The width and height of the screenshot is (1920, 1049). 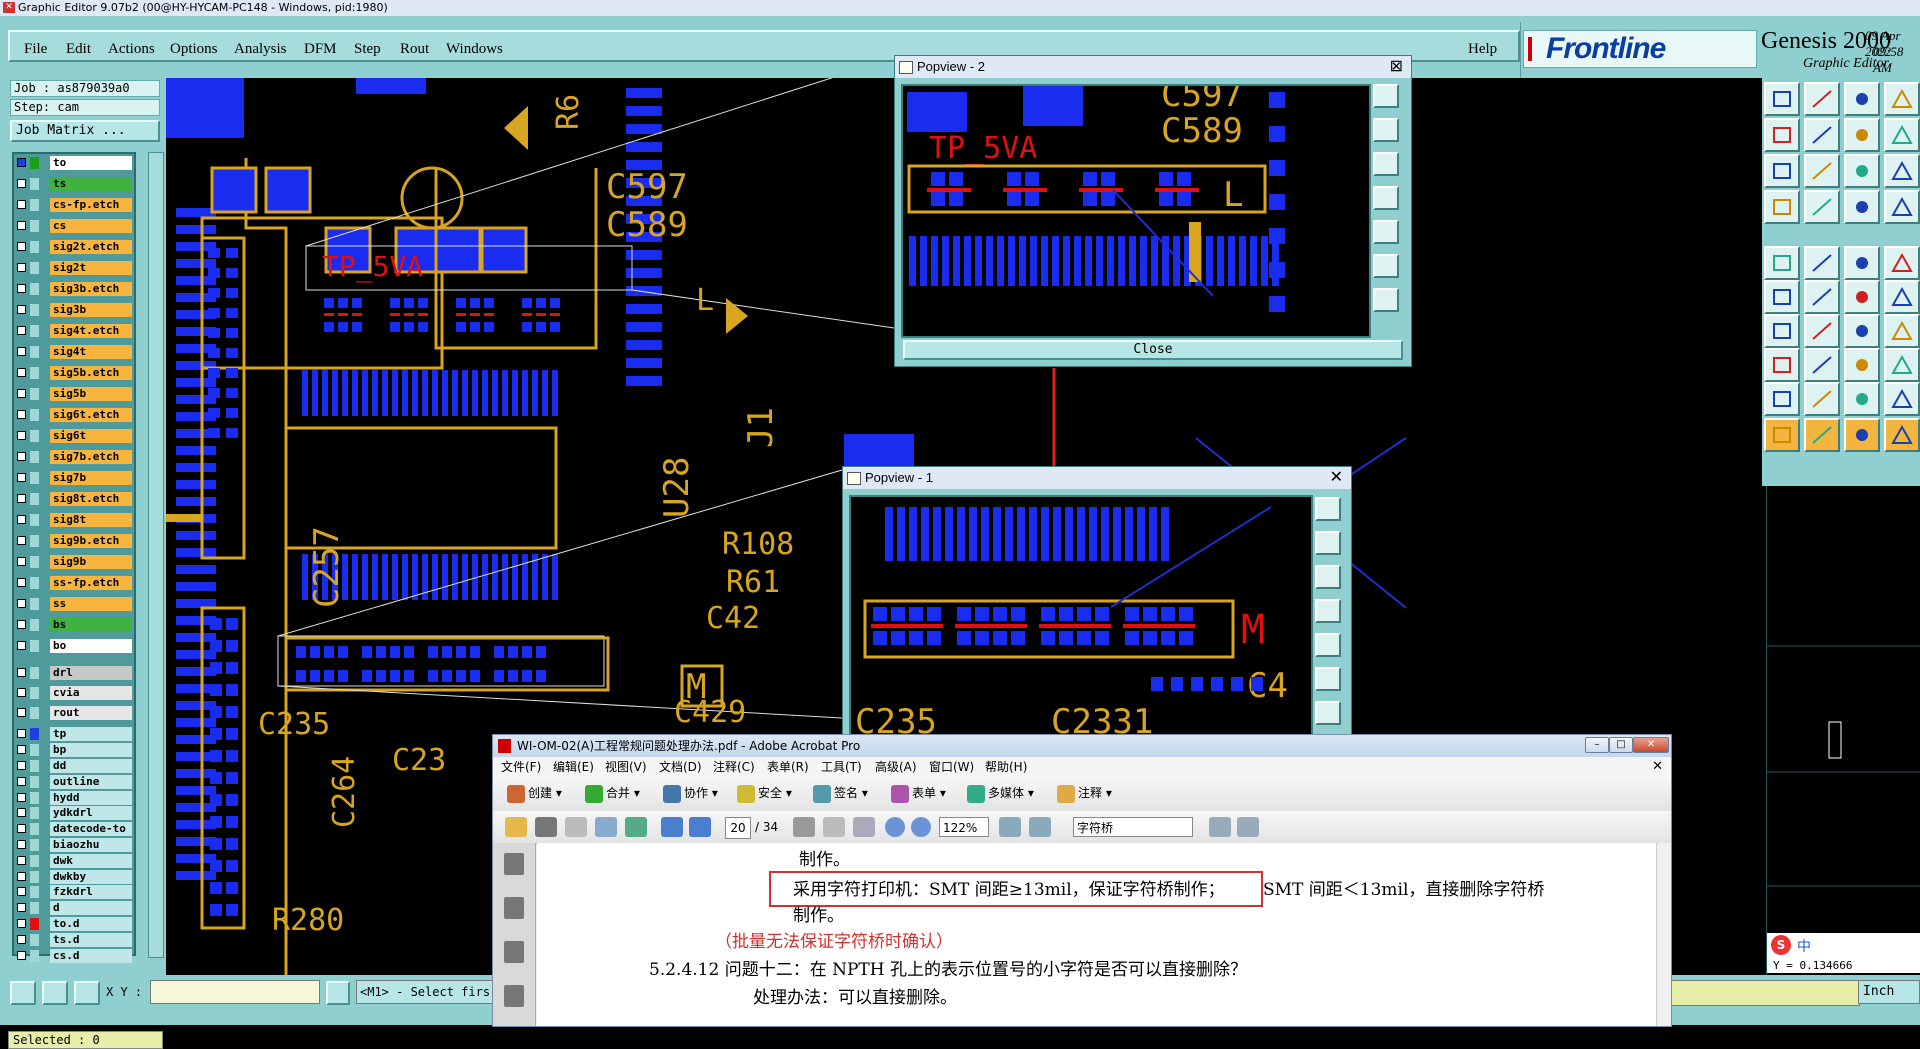 I want to click on layer-row: sig6t.etch, so click(x=74, y=415).